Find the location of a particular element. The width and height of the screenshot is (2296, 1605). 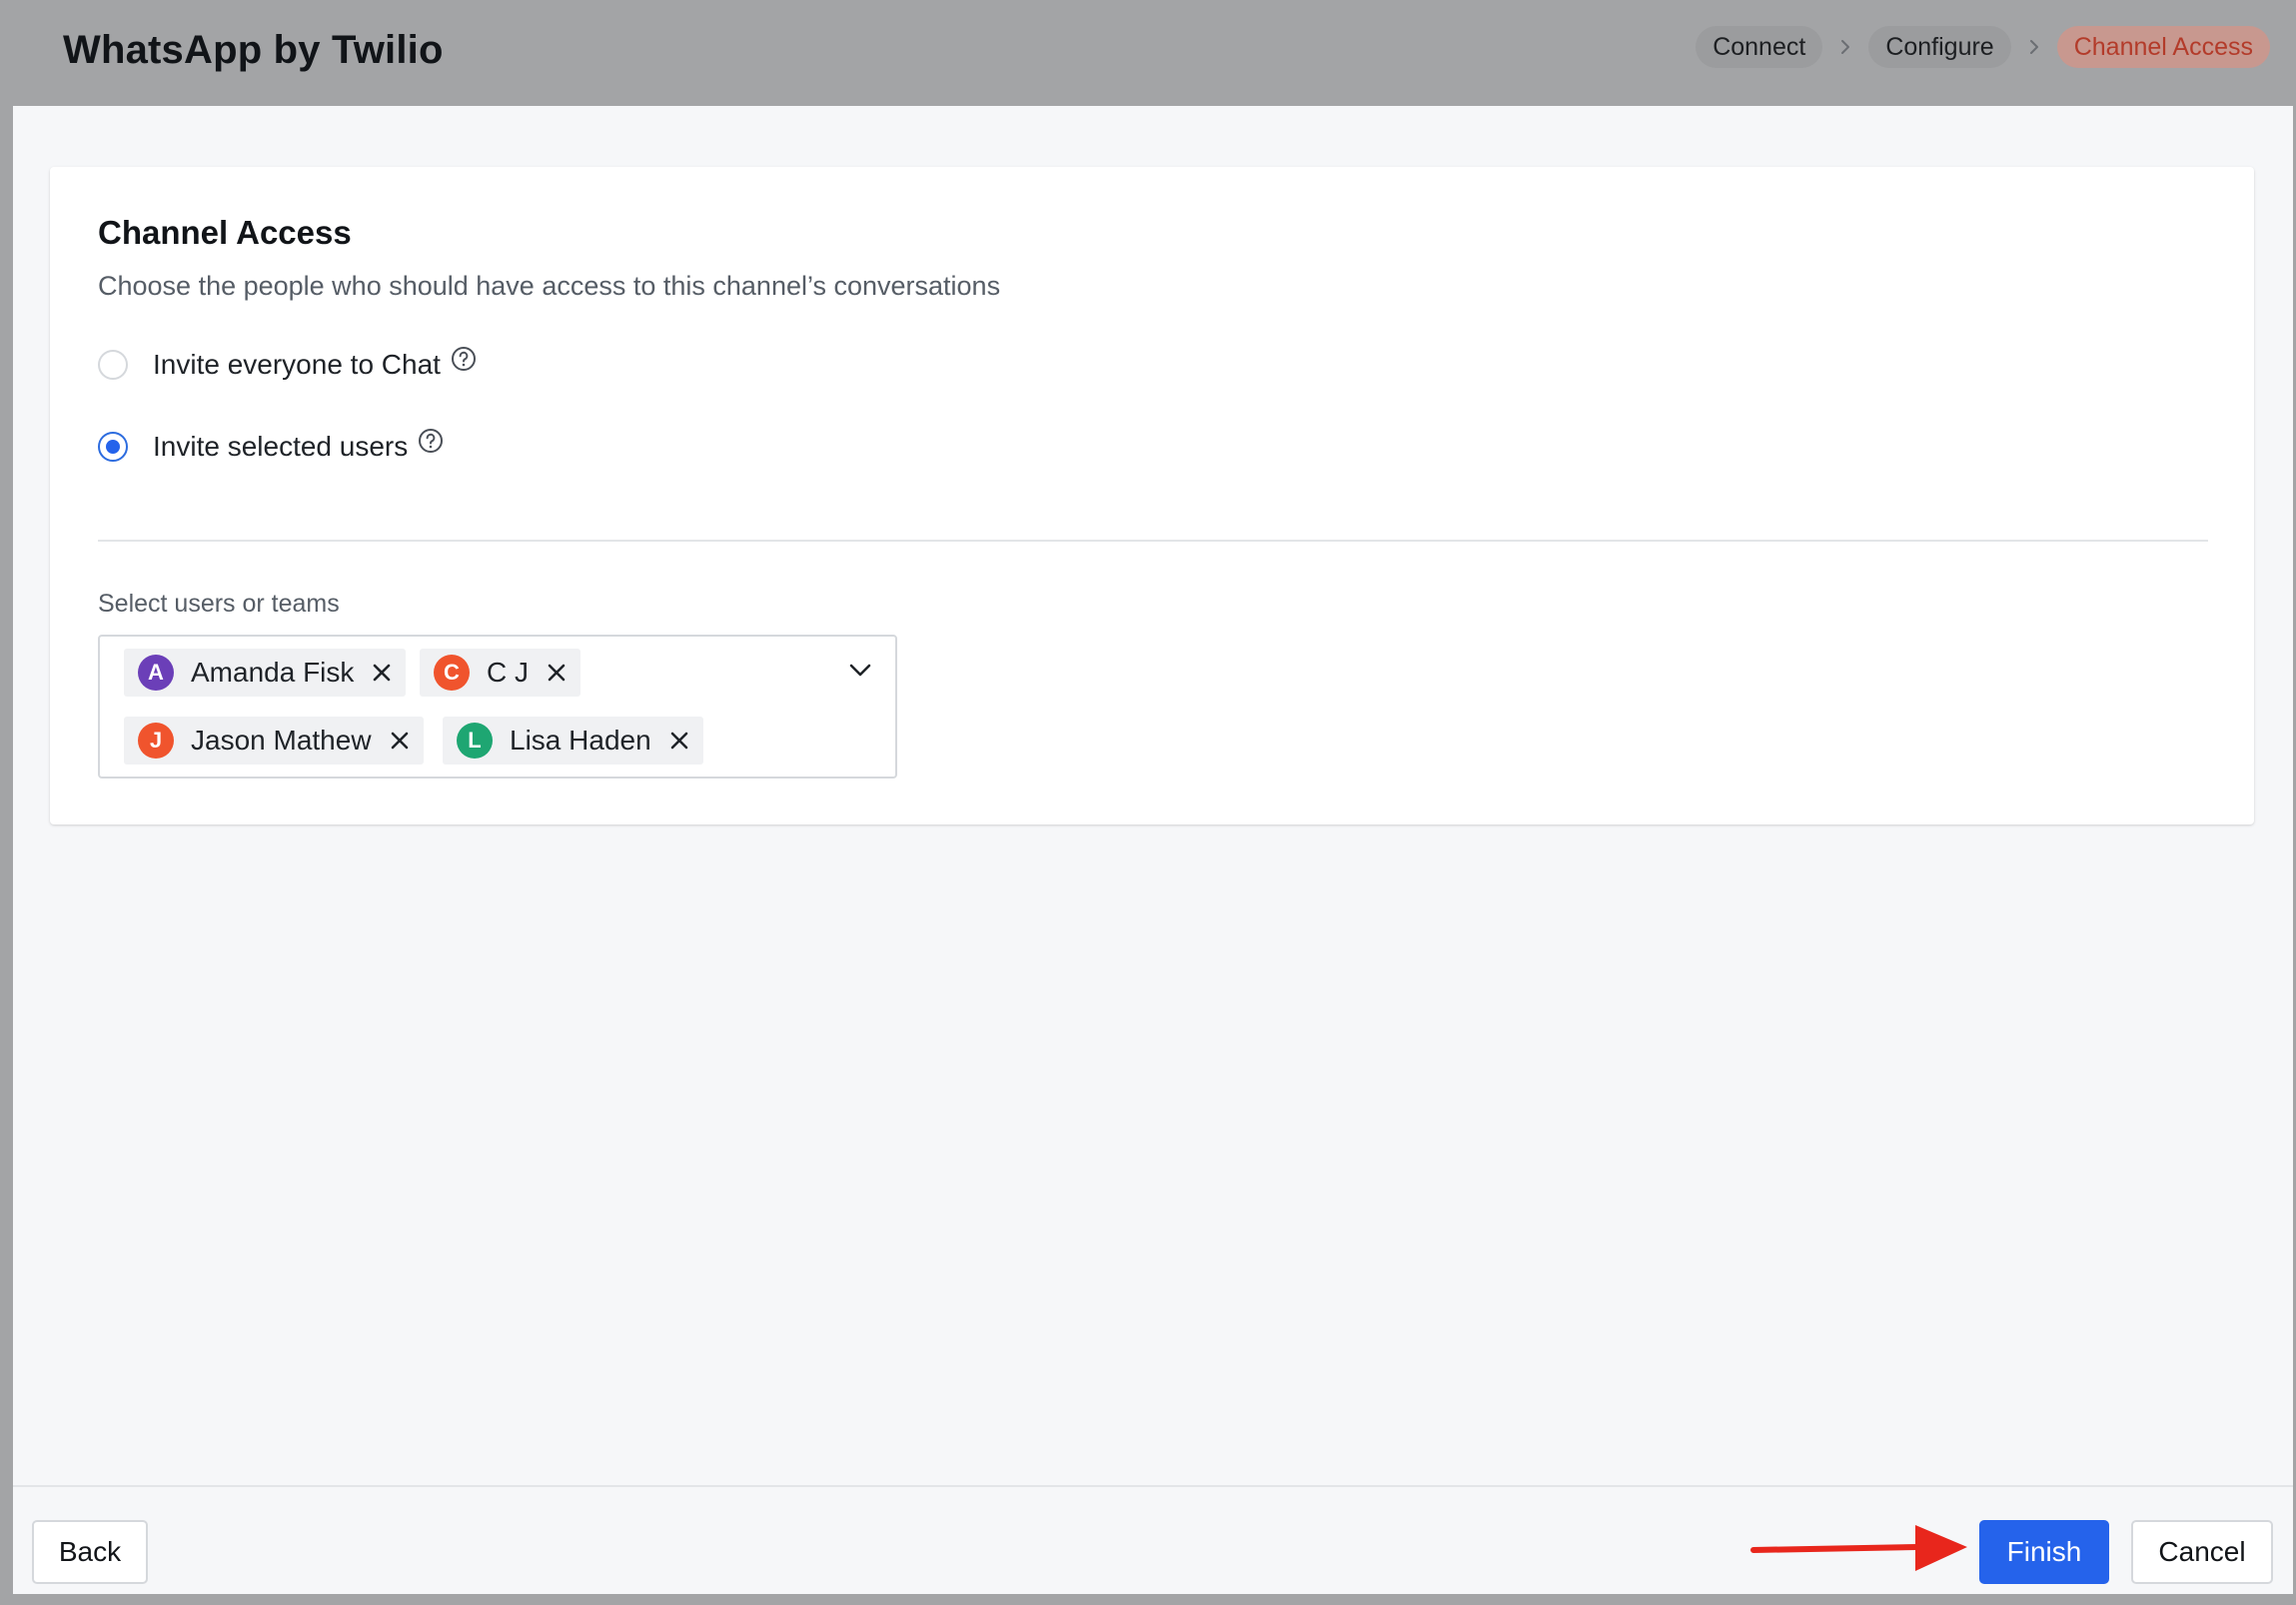

avatar: A is located at coordinates (156, 673).